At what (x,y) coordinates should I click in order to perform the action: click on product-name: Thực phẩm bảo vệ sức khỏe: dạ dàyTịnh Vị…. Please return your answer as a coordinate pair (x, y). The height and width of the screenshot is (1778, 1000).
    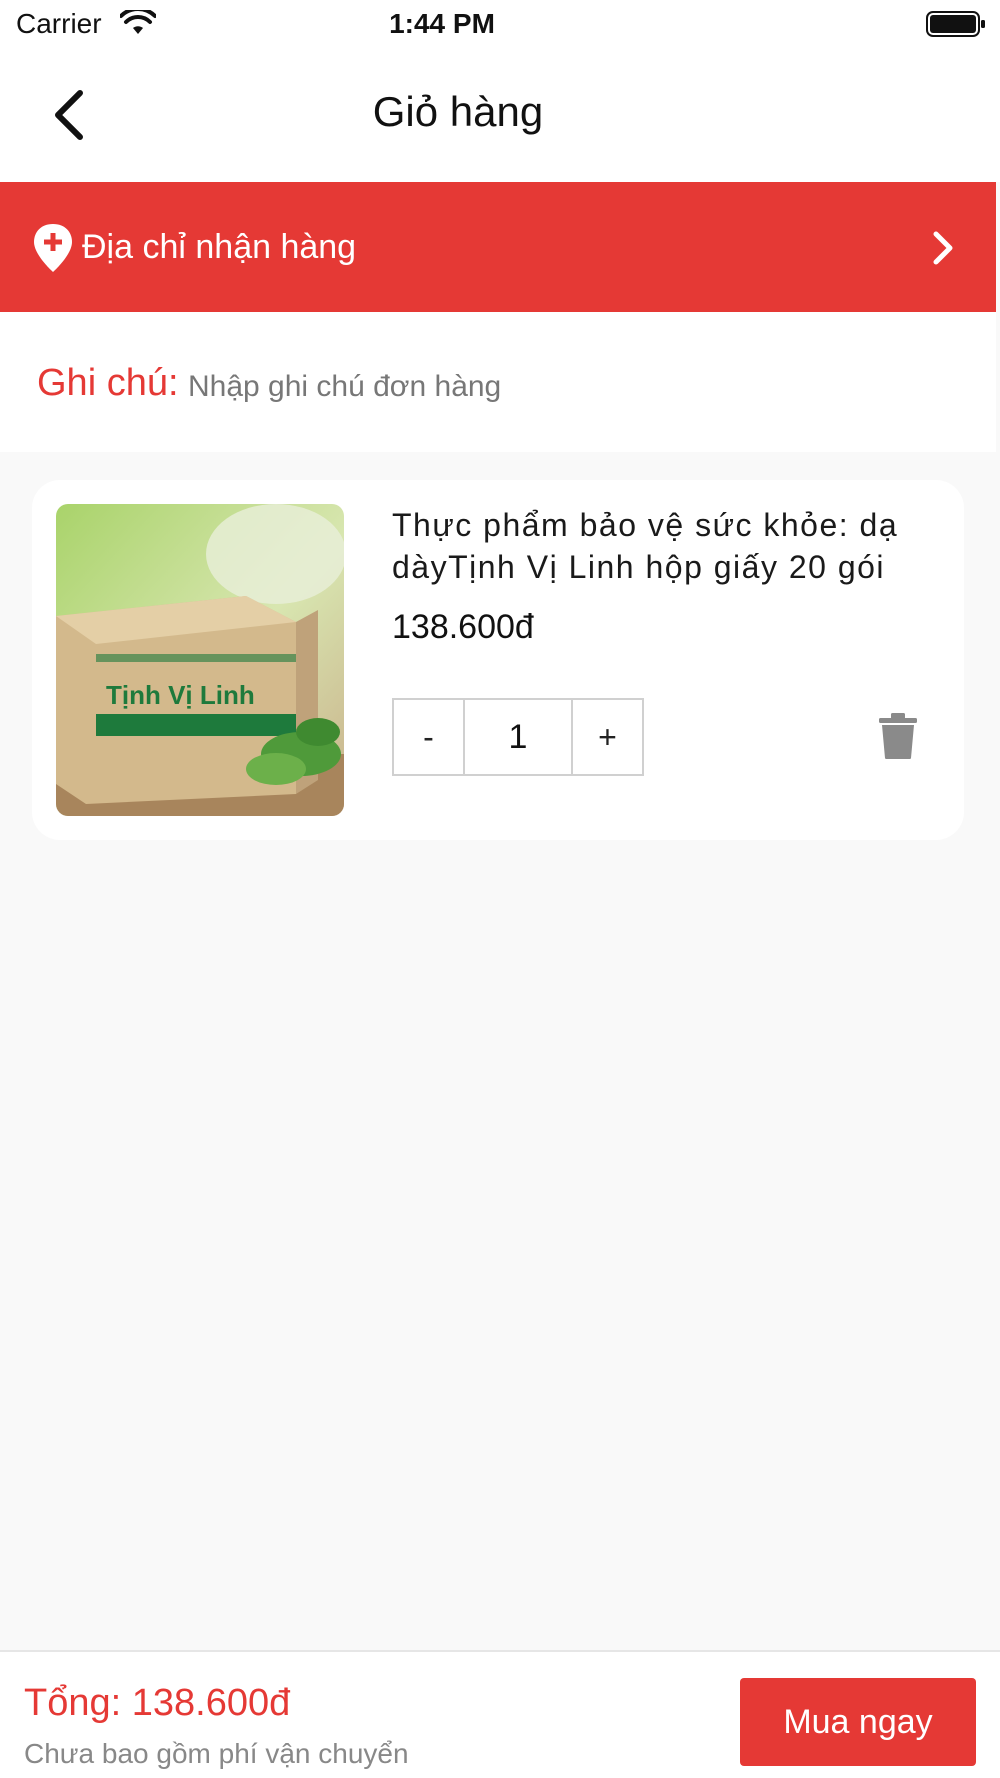
    Looking at the image, I should click on (645, 546).